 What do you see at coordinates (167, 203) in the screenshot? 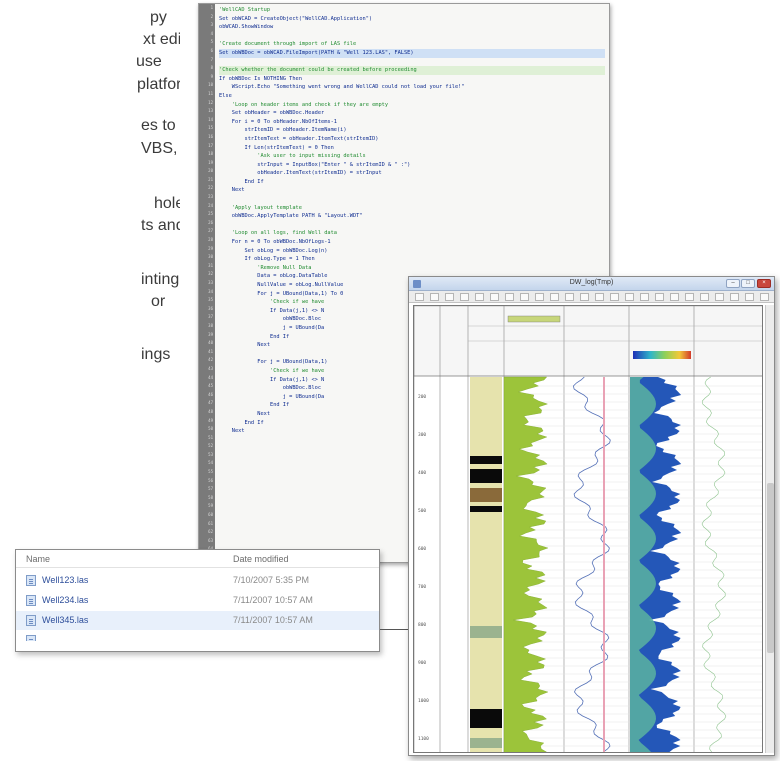
I see `side-text-line: hole` at bounding box center [167, 203].